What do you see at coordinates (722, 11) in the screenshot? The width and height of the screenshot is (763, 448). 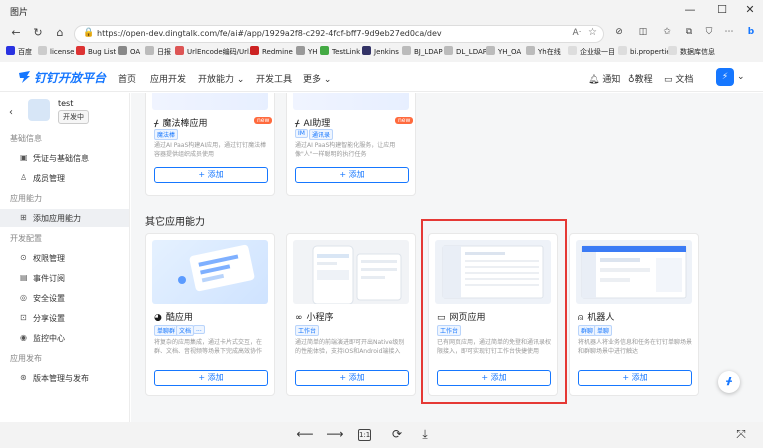 I see `maximize-button: ☐` at bounding box center [722, 11].